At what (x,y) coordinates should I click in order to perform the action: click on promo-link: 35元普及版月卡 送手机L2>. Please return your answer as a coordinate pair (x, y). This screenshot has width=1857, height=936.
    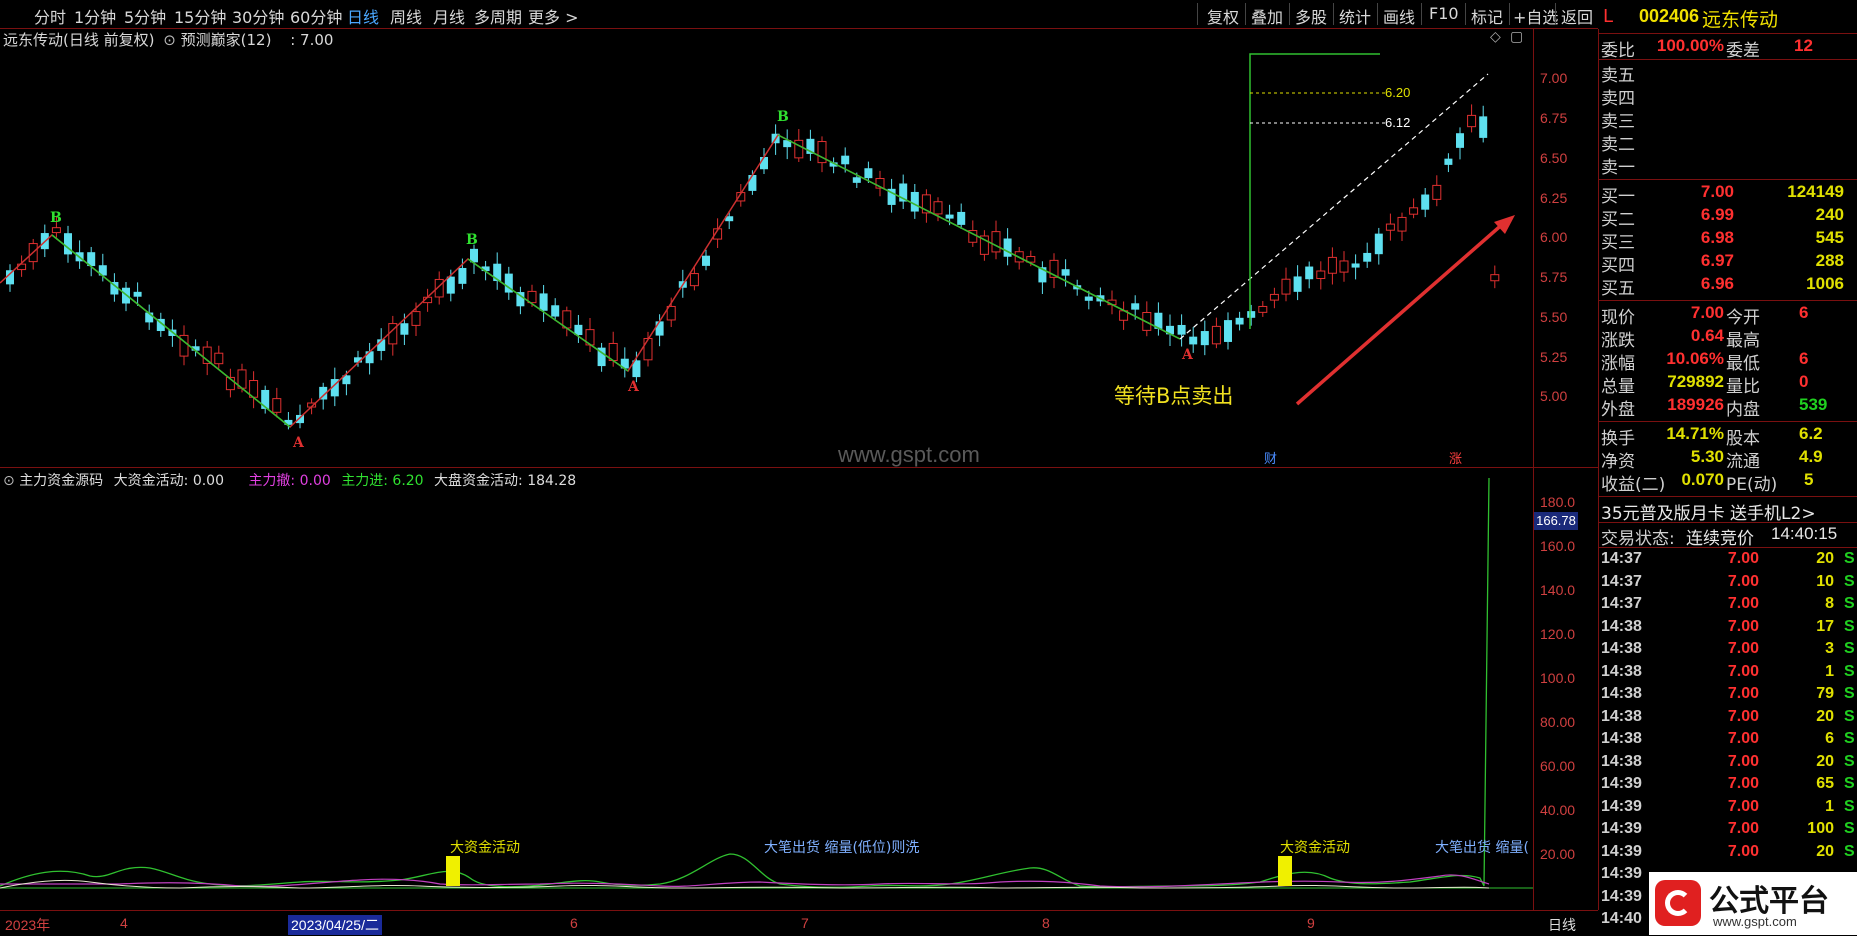
    Looking at the image, I should click on (1728, 511).